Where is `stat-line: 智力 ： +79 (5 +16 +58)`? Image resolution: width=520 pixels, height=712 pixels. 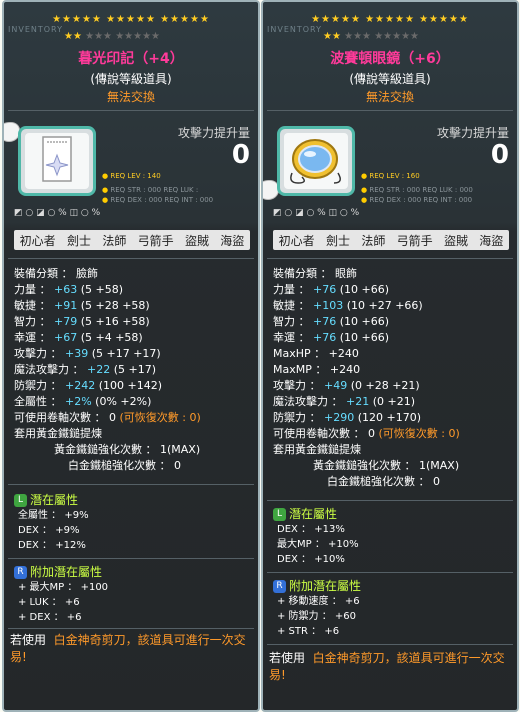
stat-line: 智力 ： +79 (5 +16 +58) is located at coordinates (82, 321).